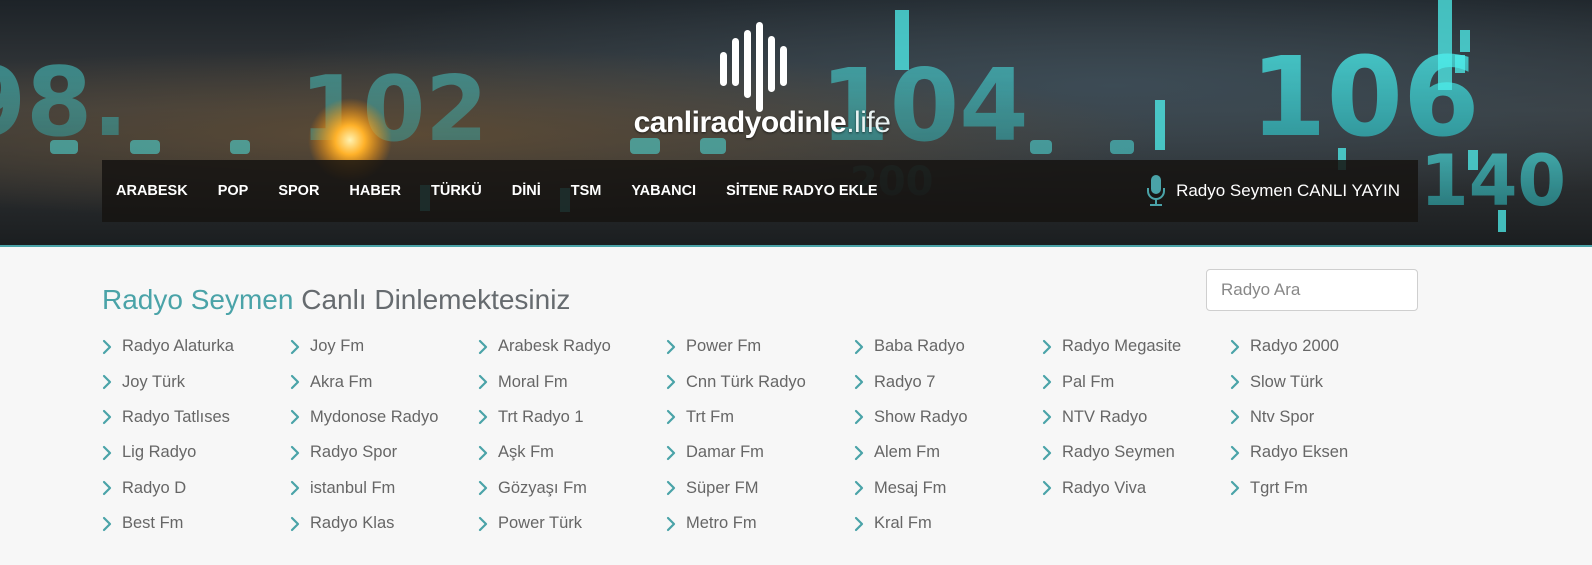 This screenshot has height=565, width=1592. What do you see at coordinates (154, 487) in the screenshot?
I see `station-name: Radyo D` at bounding box center [154, 487].